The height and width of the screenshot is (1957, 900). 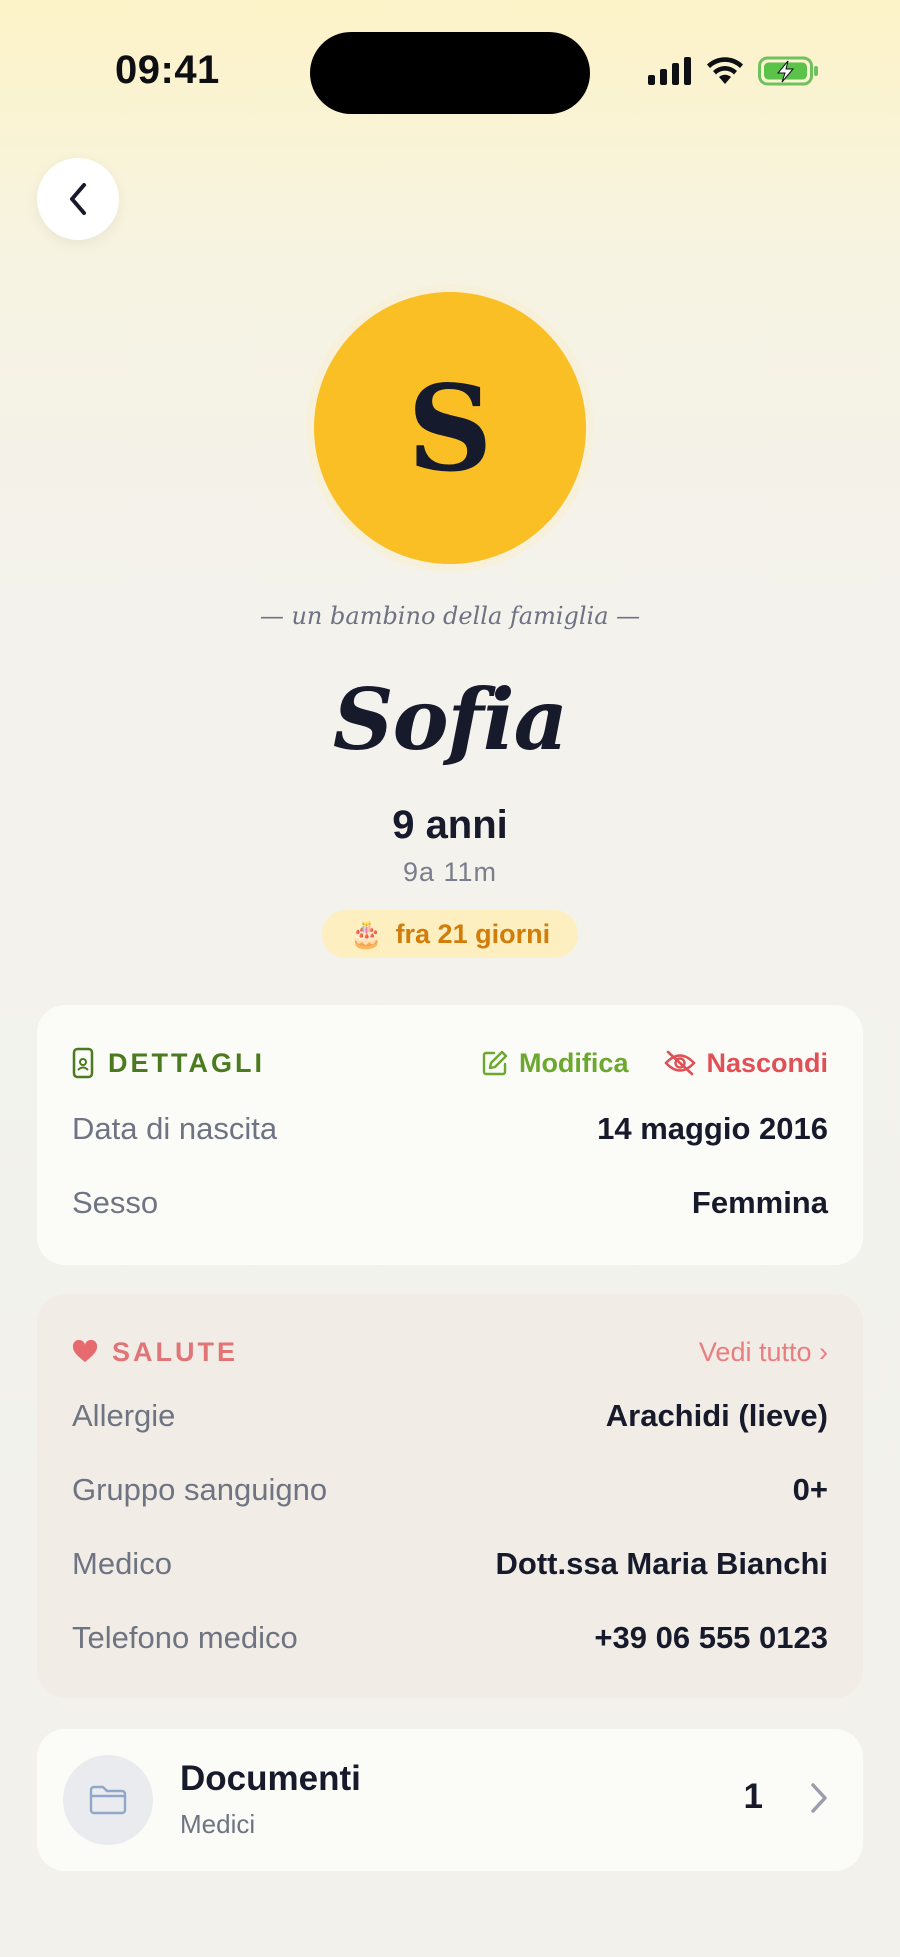 I want to click on health-value: Arachidi (lieve), so click(x=716, y=1415).